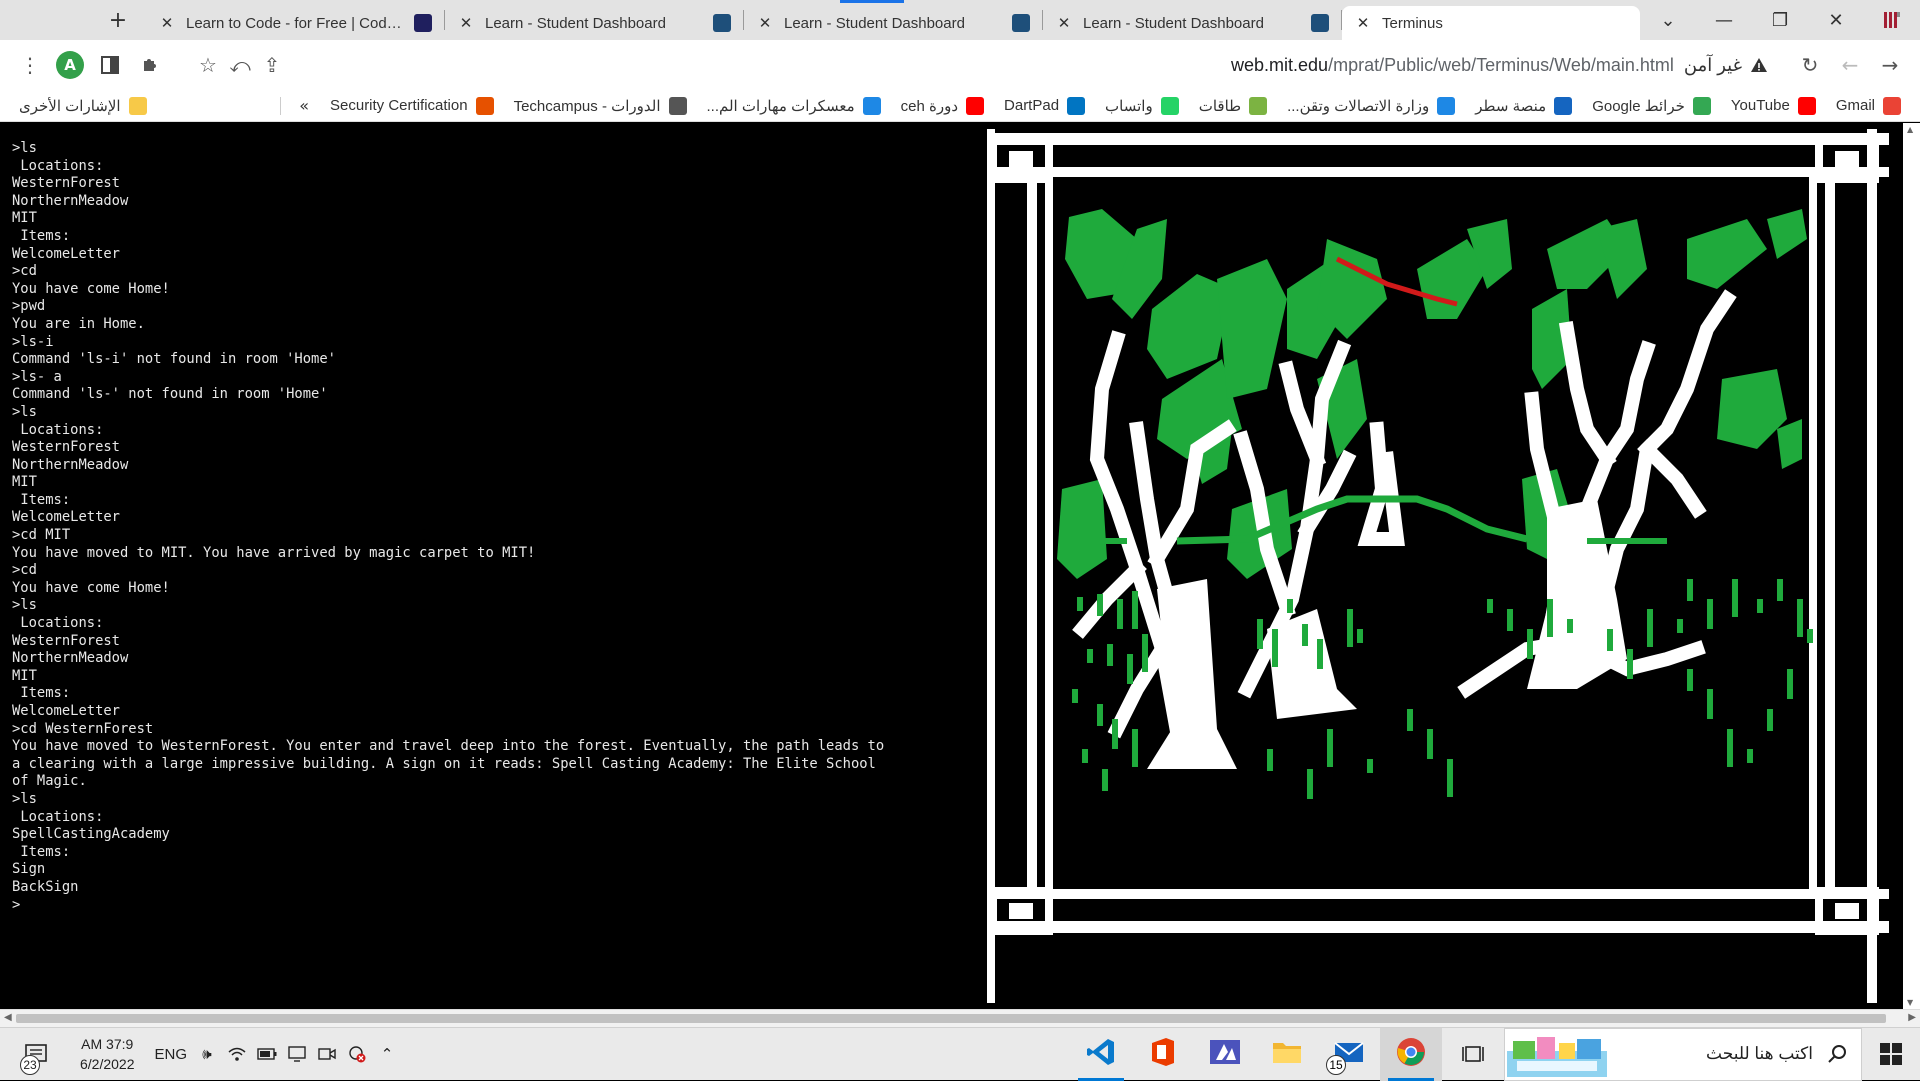 This screenshot has width=1920, height=1081. I want to click on wifi-icon, so click(237, 1054).